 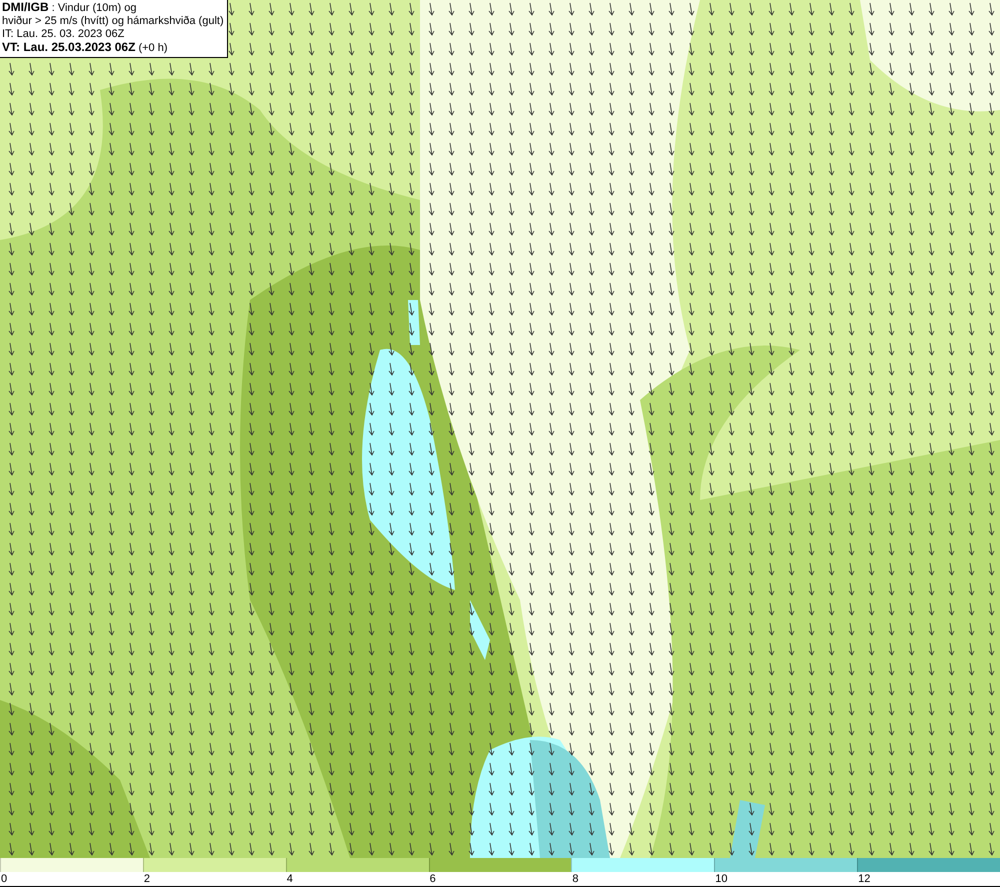 I want to click on info-text: hviður > 25 m/s (hvítt) og hámarkshviða (gult), so click(x=113, y=21).